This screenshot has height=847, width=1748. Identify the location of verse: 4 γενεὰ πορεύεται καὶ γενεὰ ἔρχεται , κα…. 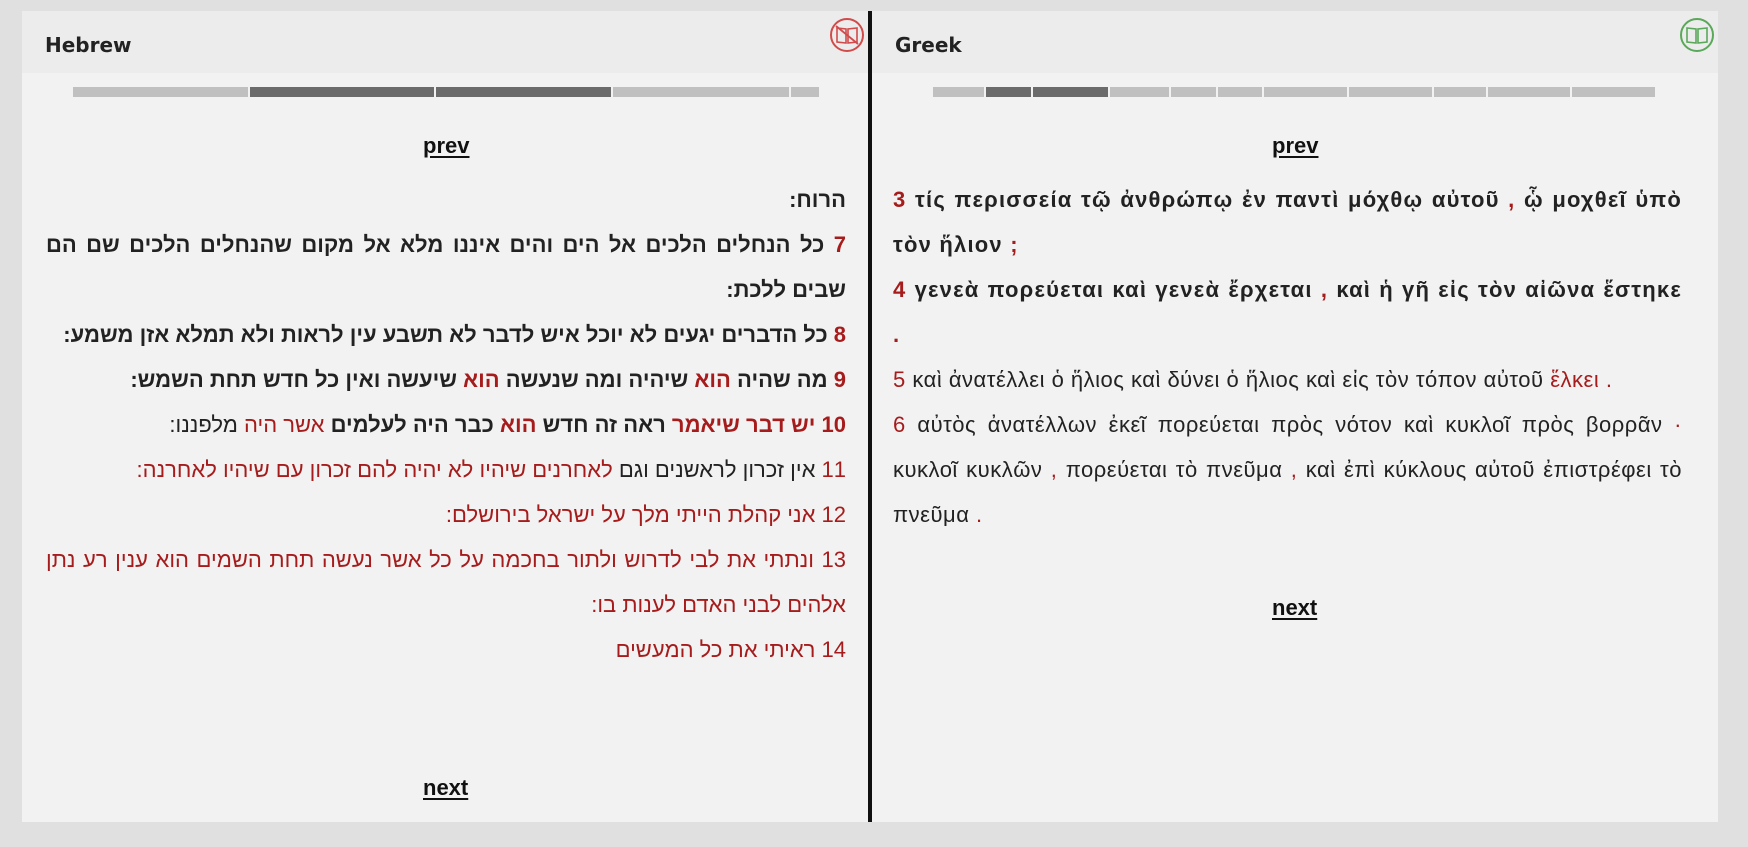
(1287, 312).